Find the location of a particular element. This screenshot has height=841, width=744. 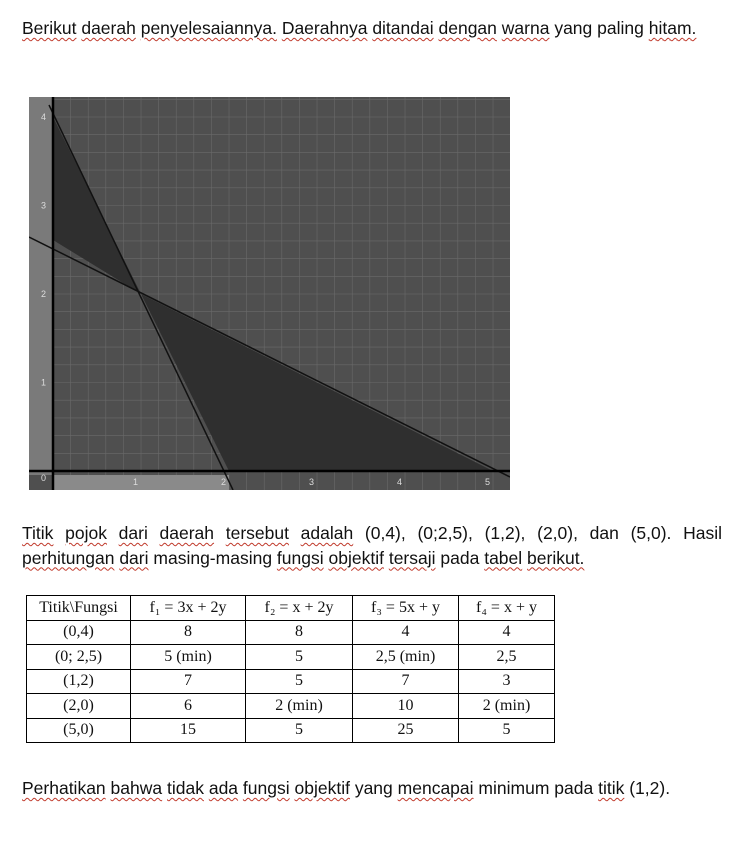

header-cell: f₃ = 5x + y is located at coordinates (405, 608).